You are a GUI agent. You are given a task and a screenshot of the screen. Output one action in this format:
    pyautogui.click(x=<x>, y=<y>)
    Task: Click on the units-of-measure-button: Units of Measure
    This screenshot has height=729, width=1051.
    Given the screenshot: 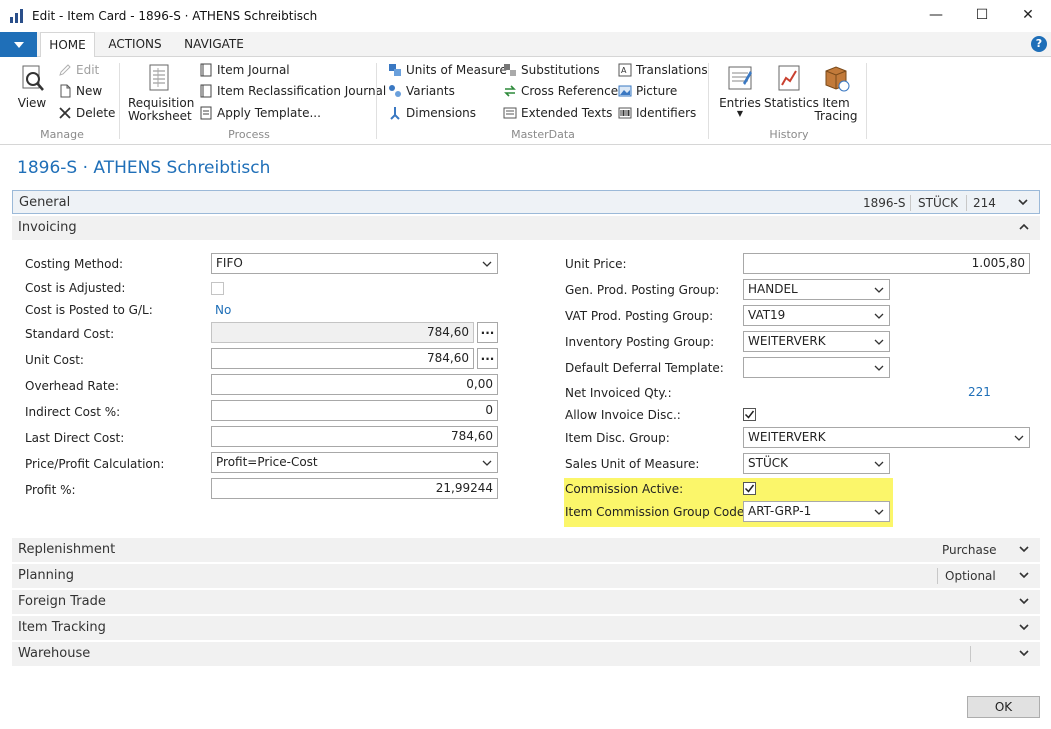 What is the action you would take?
    pyautogui.click(x=447, y=70)
    